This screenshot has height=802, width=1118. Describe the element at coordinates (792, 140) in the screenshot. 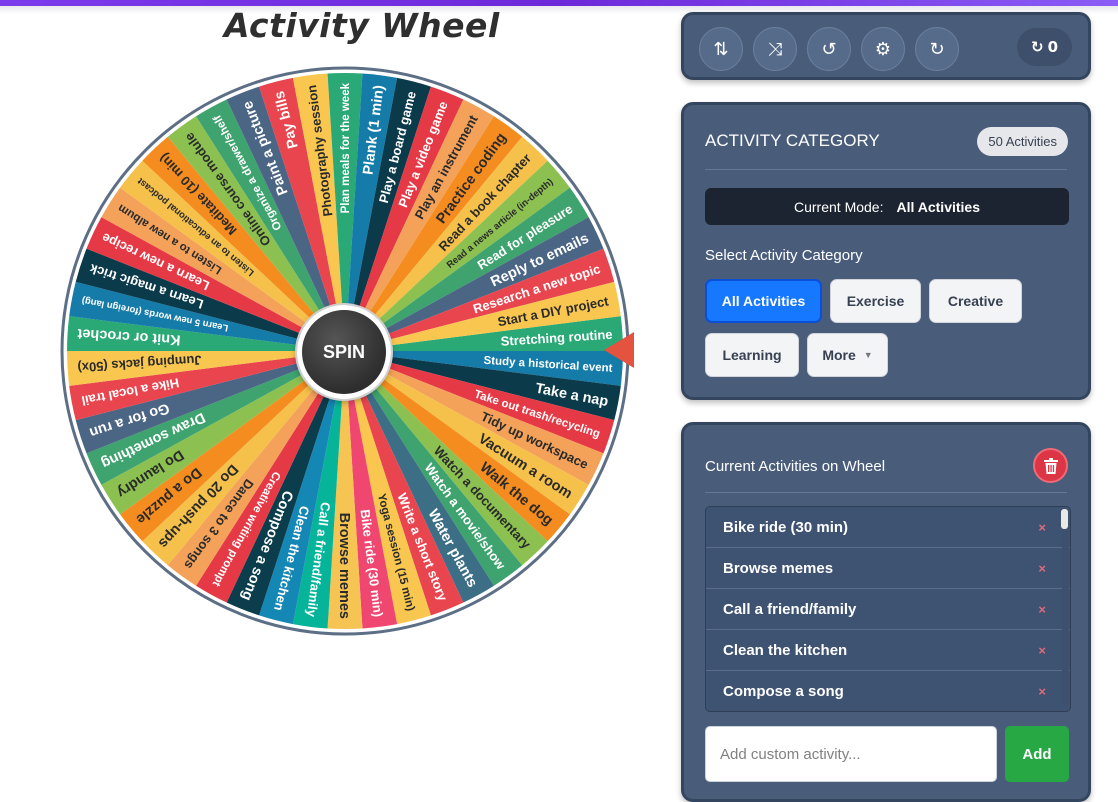

I see `category-title: ACTIVITY CATEGORY` at that location.